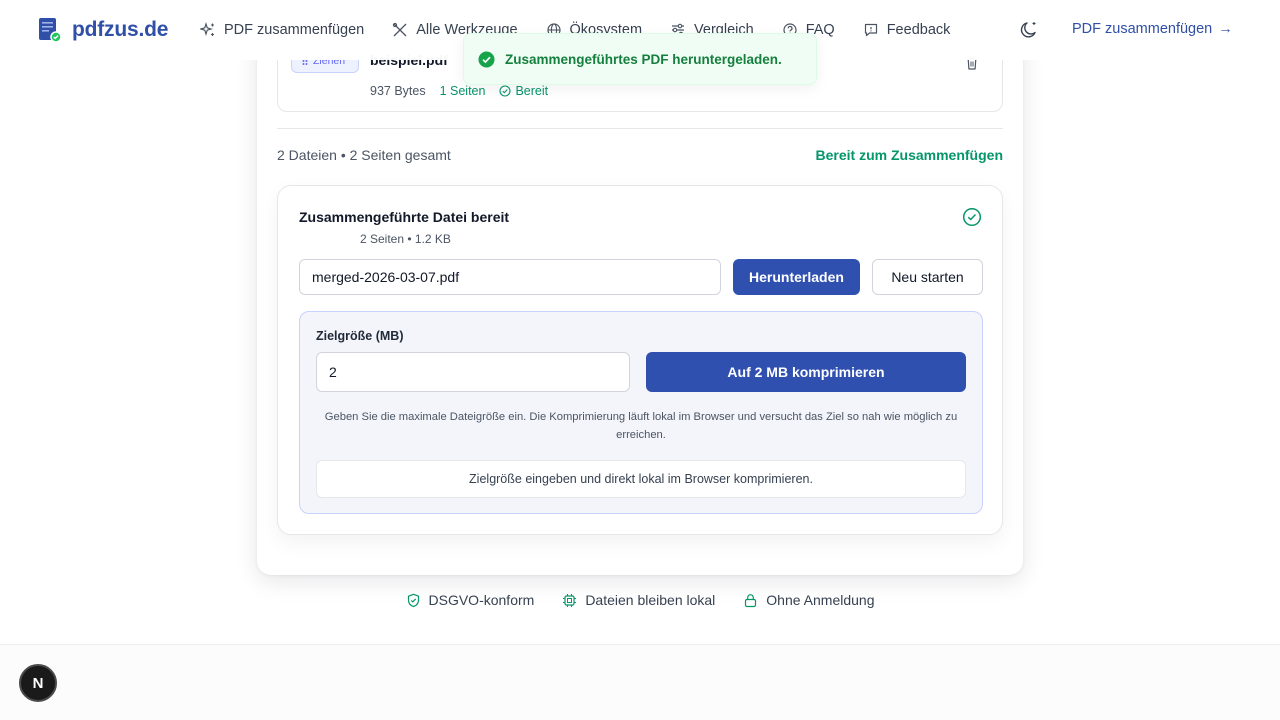 The image size is (1280, 720). Describe the element at coordinates (481, 600) in the screenshot. I see `badge-label: DSGVO-konform` at that location.